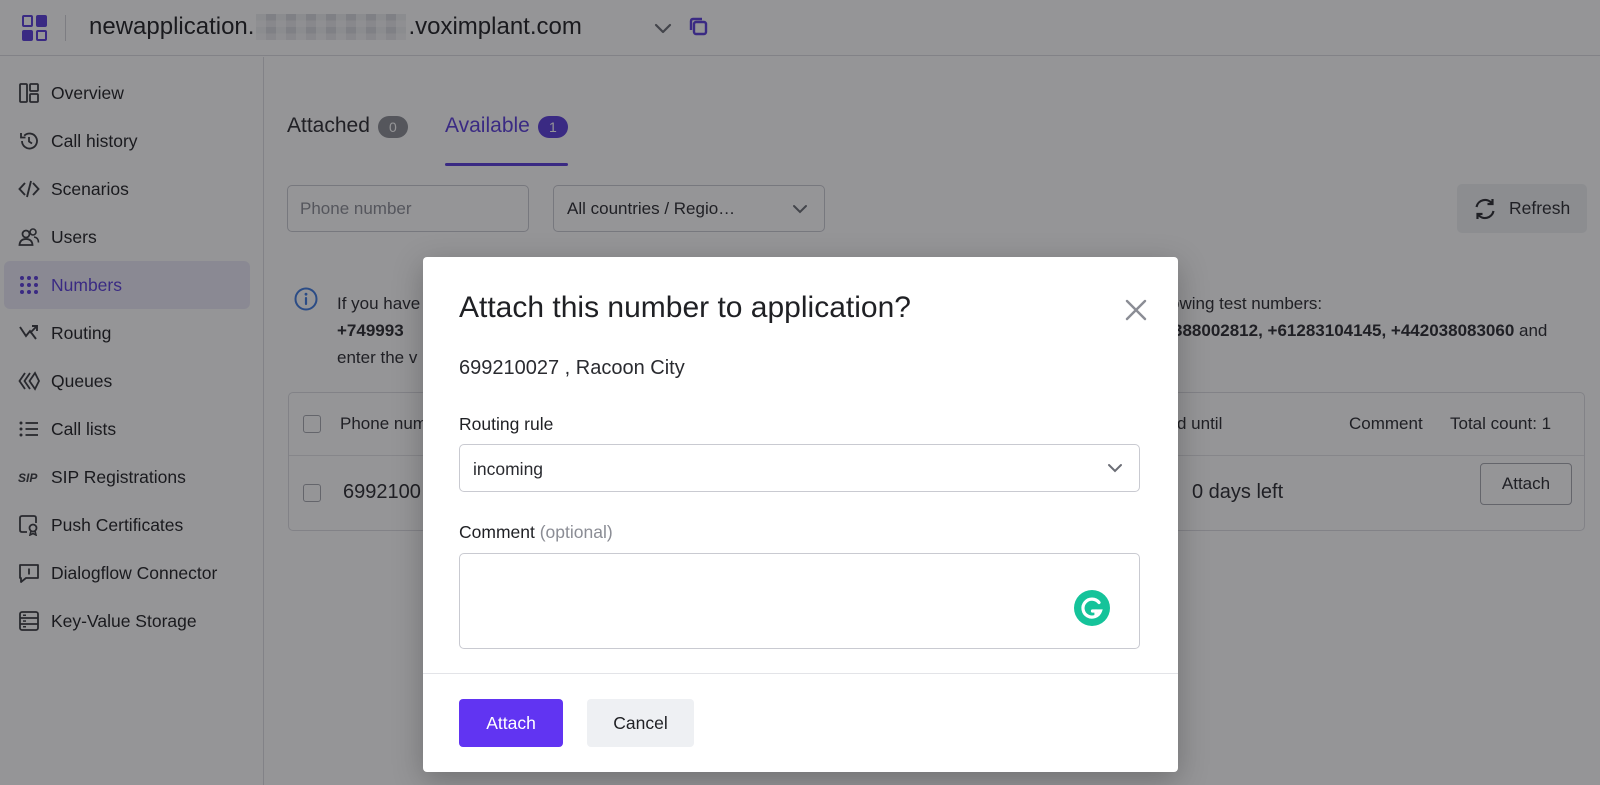 The height and width of the screenshot is (785, 1600). I want to click on dialog-number-info: 699210027 , Racoon City, so click(572, 368).